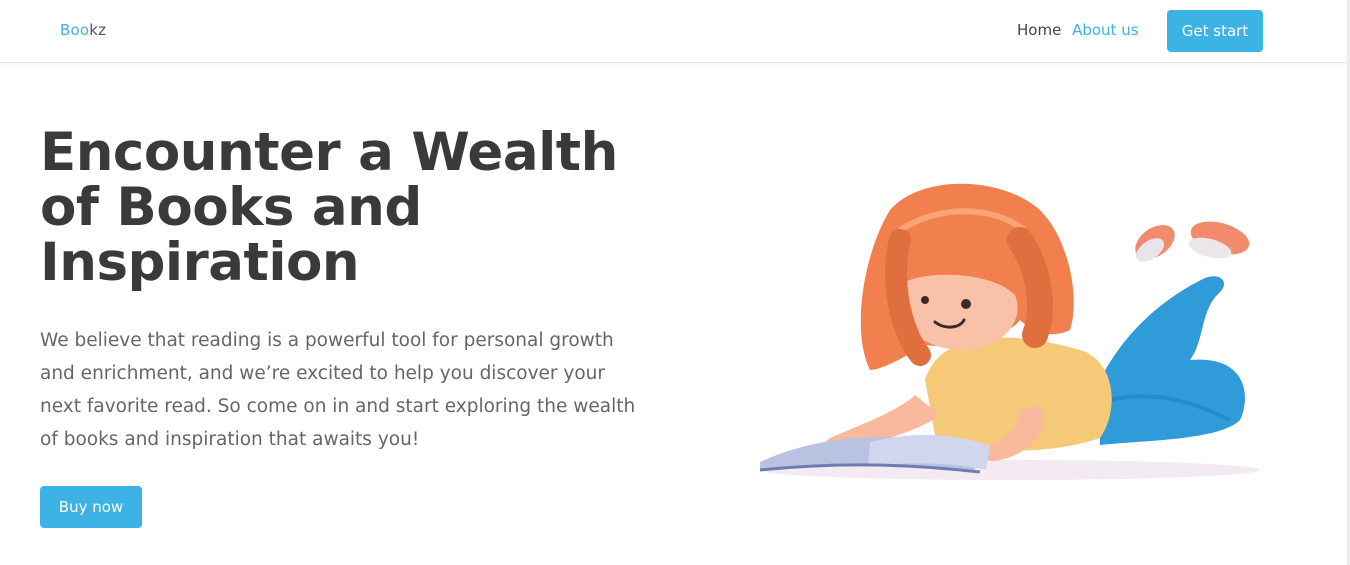  Describe the element at coordinates (98, 30) in the screenshot. I see `logo-text-rest: kz` at that location.